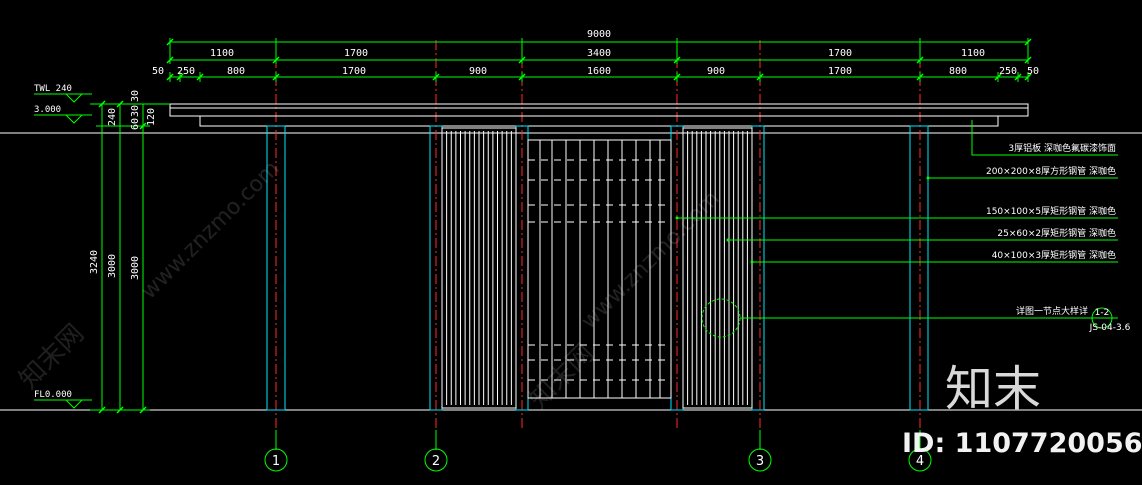 This screenshot has width=1142, height=485. What do you see at coordinates (802, 220) in the screenshot?
I see `leader-dots` at bounding box center [802, 220].